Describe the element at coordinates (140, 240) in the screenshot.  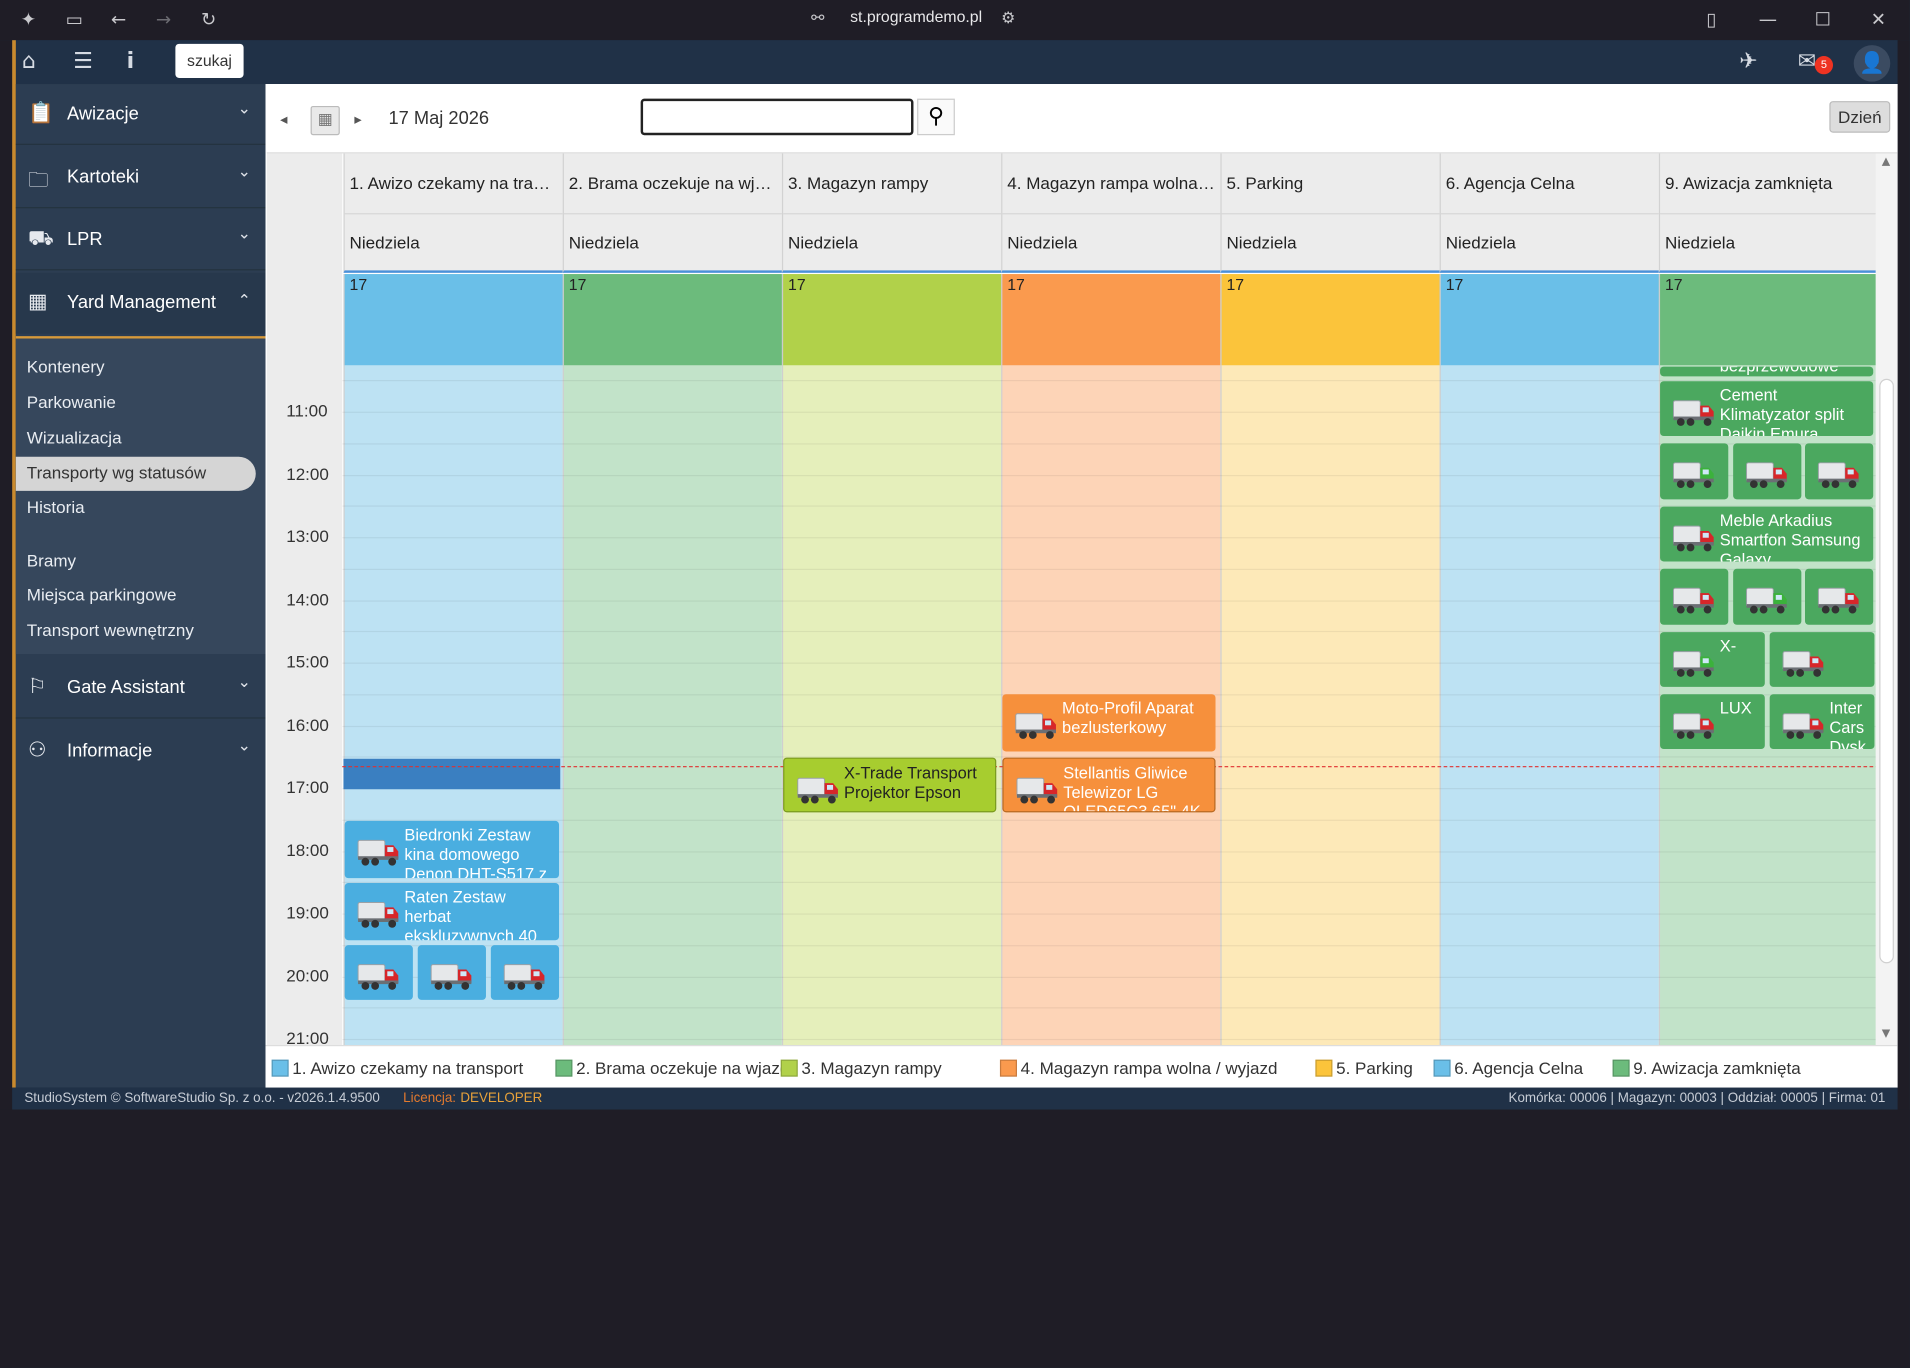
I see `menu-lpr: ⛟ LPR ⌄` at that location.